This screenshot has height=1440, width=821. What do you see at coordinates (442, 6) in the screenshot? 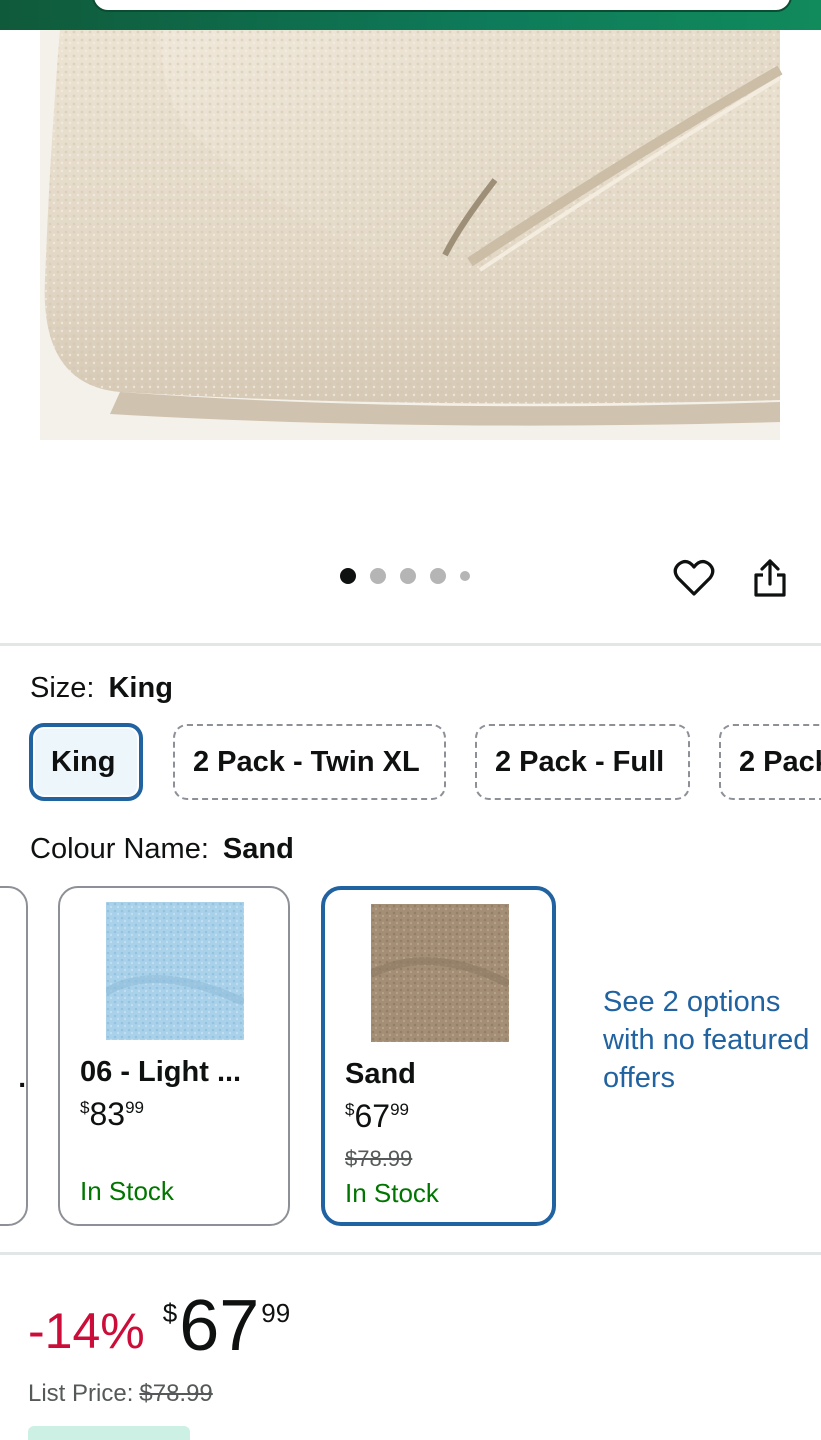
I see `search-bar` at bounding box center [442, 6].